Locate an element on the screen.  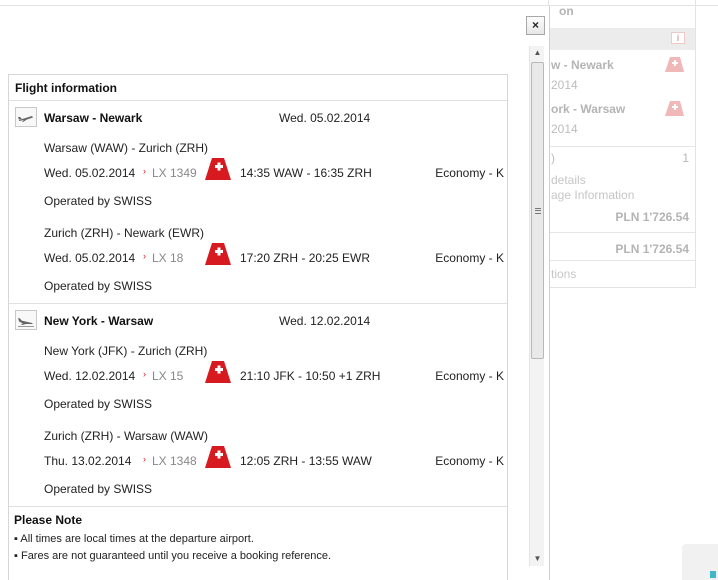
segment-date: Thu. 13.02.2014 is located at coordinates (88, 461).